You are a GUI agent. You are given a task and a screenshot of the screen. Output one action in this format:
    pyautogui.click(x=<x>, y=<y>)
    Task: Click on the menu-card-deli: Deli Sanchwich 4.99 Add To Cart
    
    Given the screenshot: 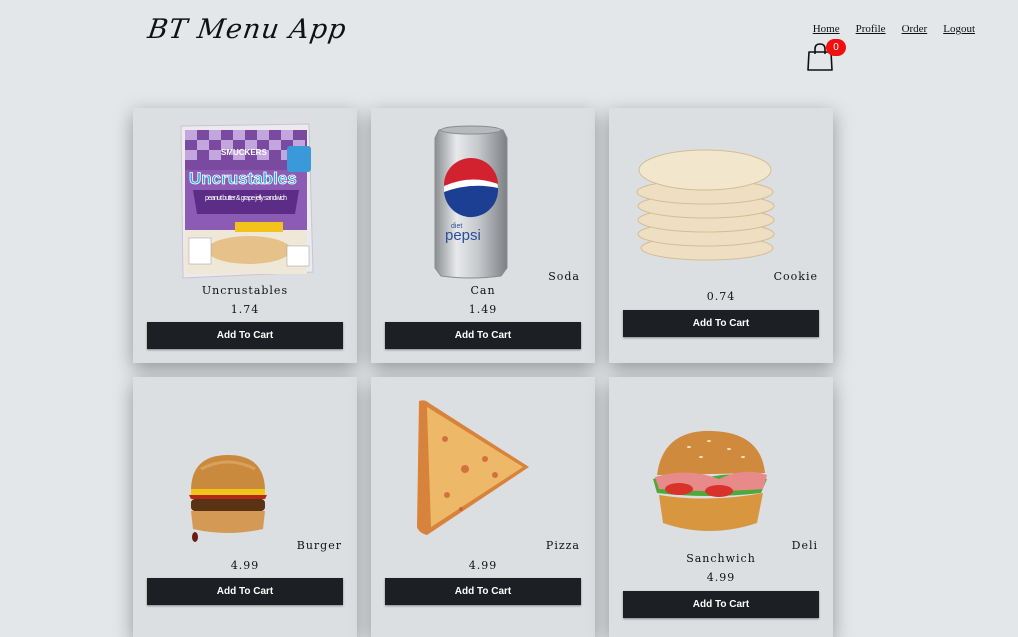 What is the action you would take?
    pyautogui.click(x=721, y=507)
    